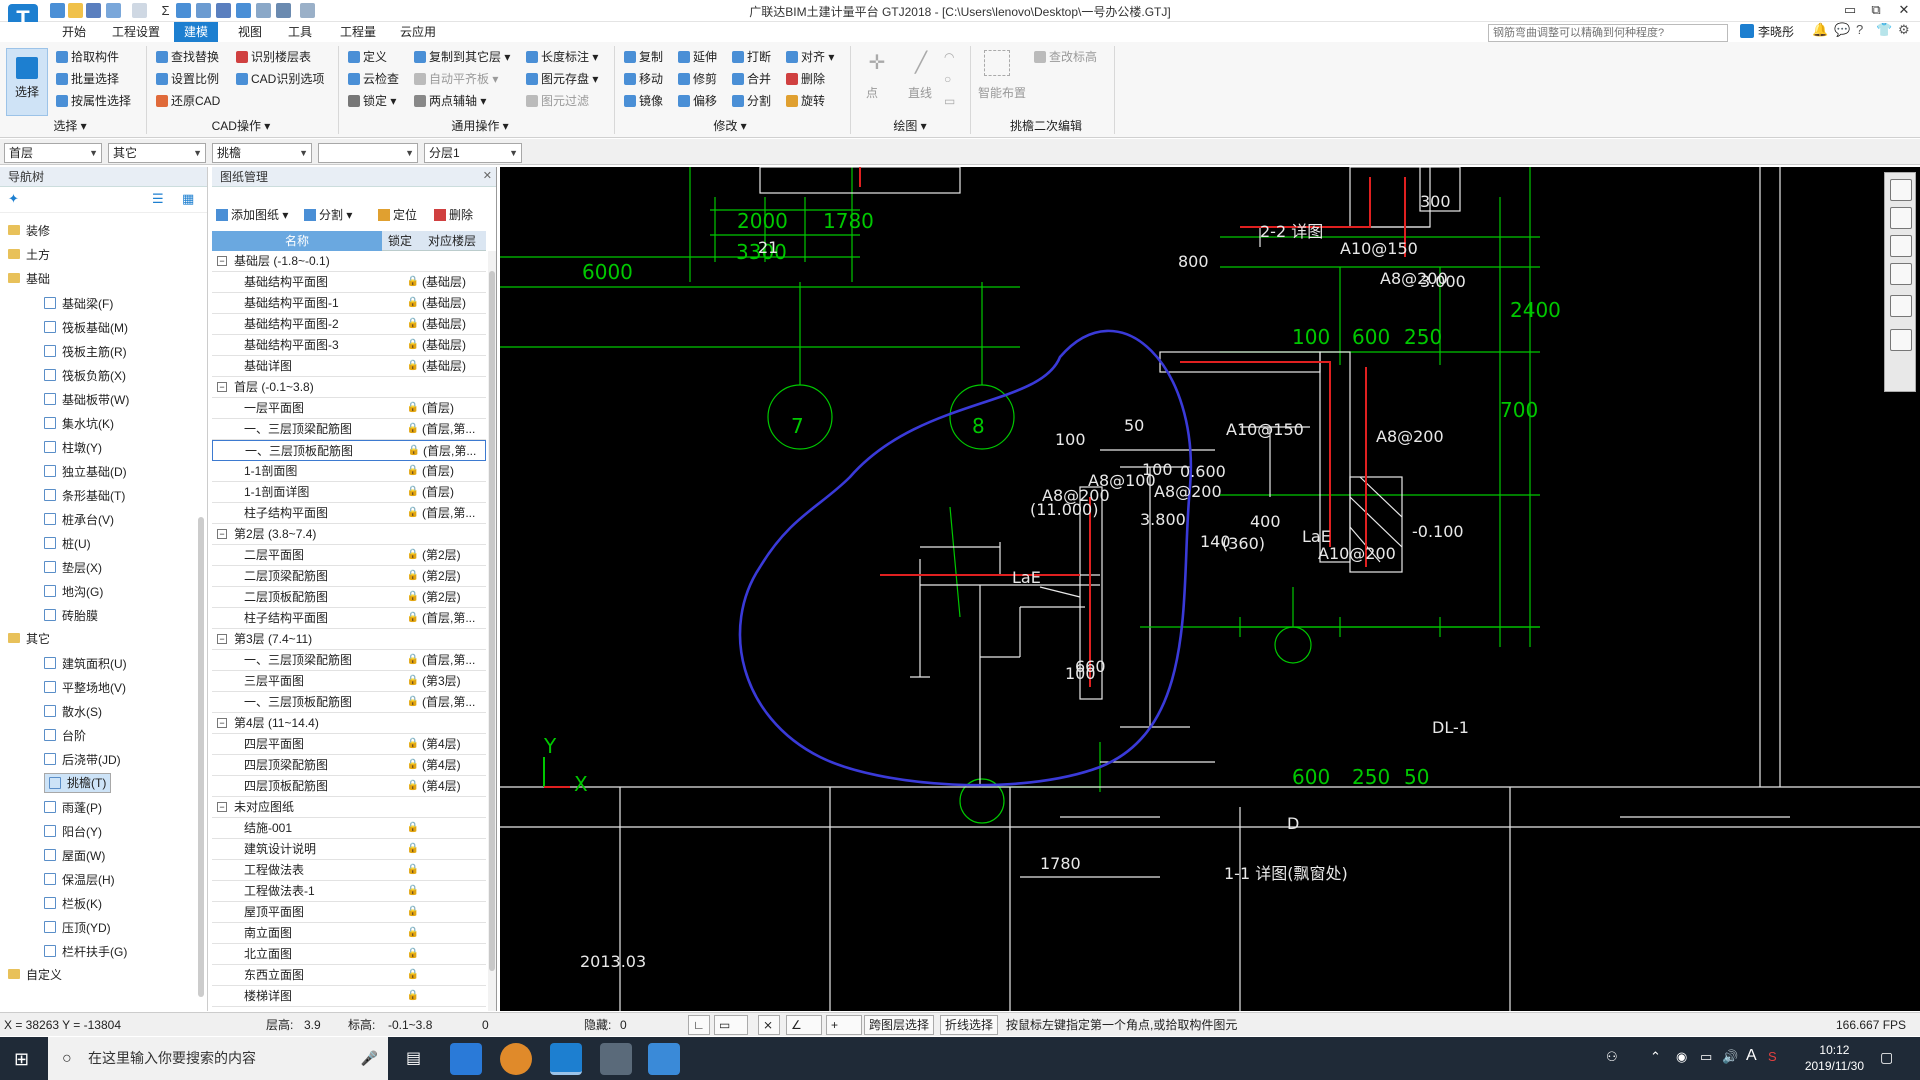 Image resolution: width=1920 pixels, height=1080 pixels. Describe the element at coordinates (349, 681) in the screenshot. I see `drawing-row: 三层平面图 🔒 (第3层)` at that location.